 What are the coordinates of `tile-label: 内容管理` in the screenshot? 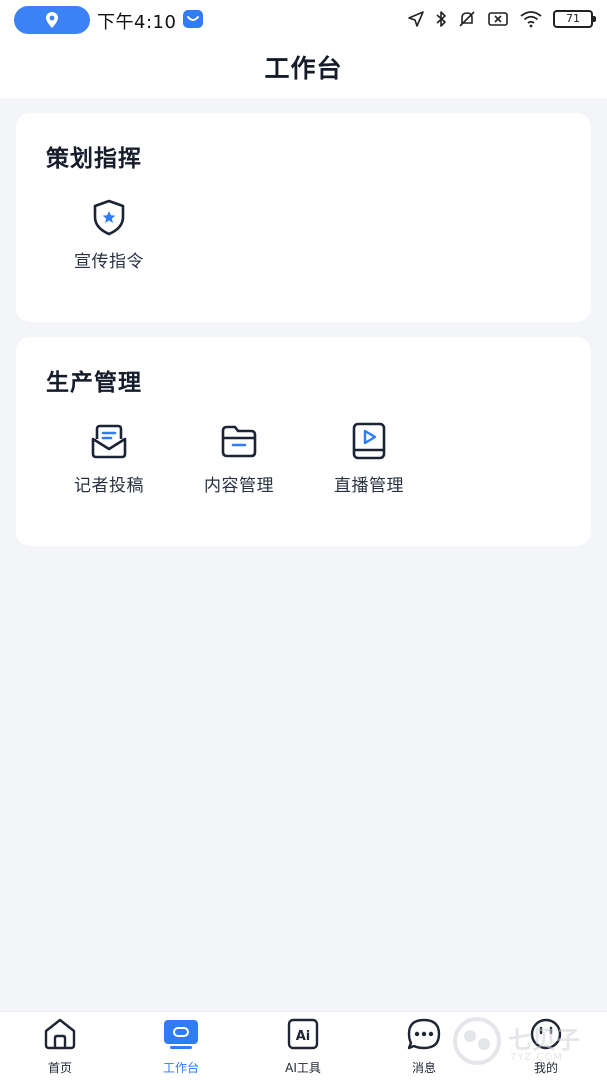 It's located at (239, 486).